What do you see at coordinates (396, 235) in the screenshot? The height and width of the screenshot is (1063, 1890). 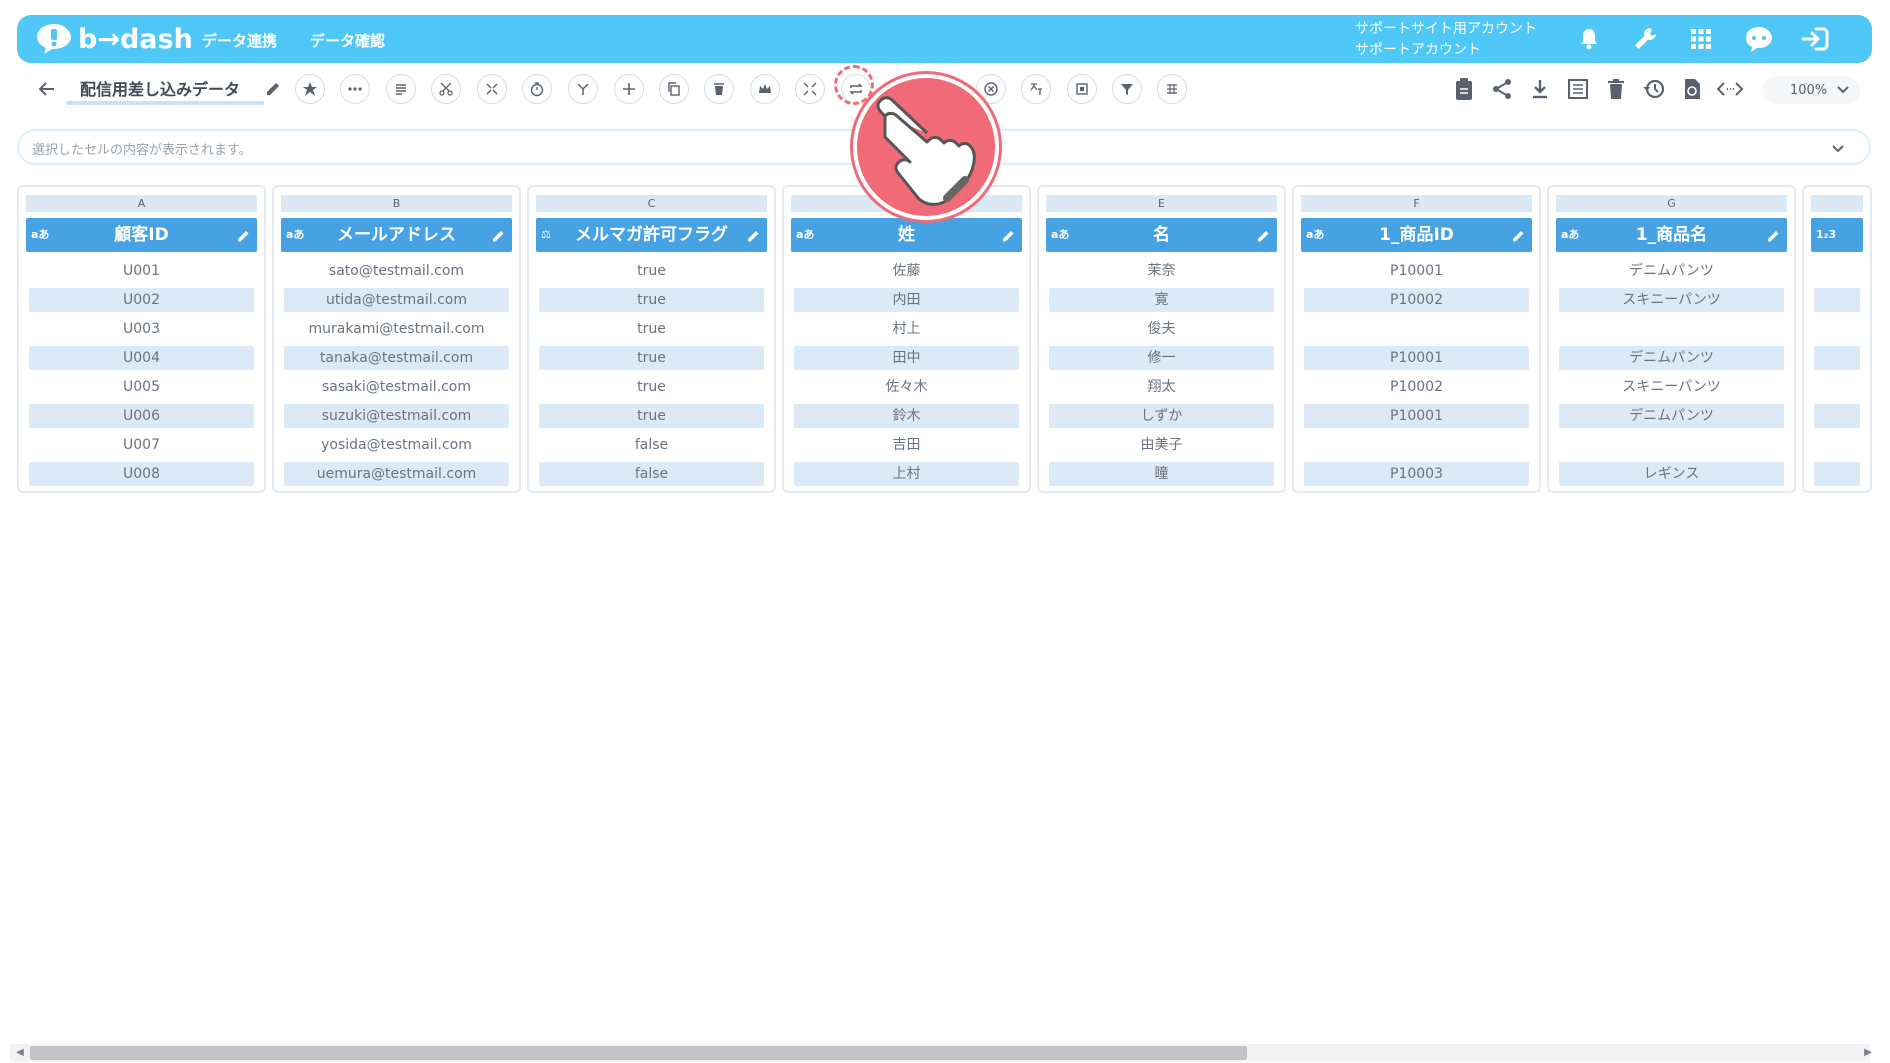 I see `column-header: aあ メールアドレス` at bounding box center [396, 235].